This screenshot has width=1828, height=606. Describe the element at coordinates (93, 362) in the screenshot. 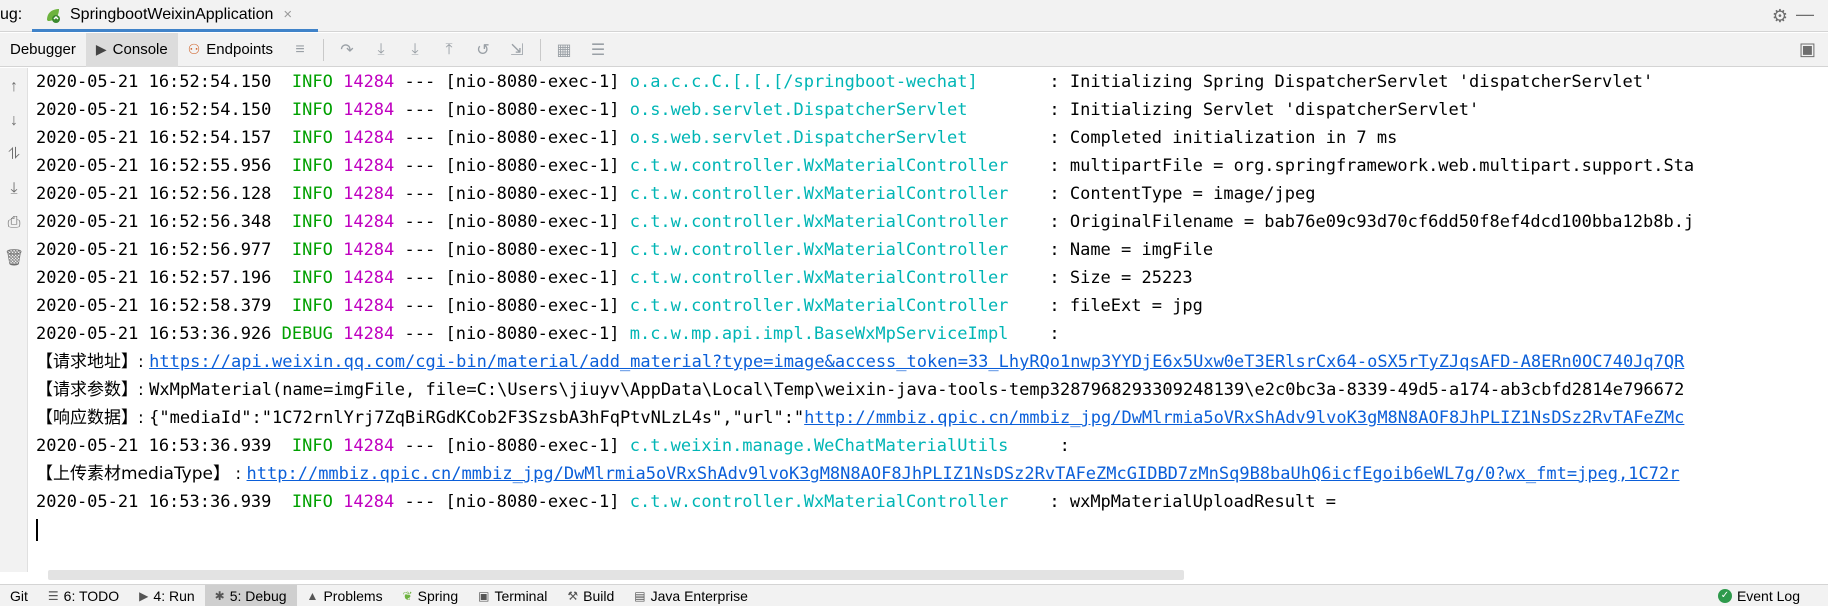

I see `request-url-label: 【请求地址】:` at that location.